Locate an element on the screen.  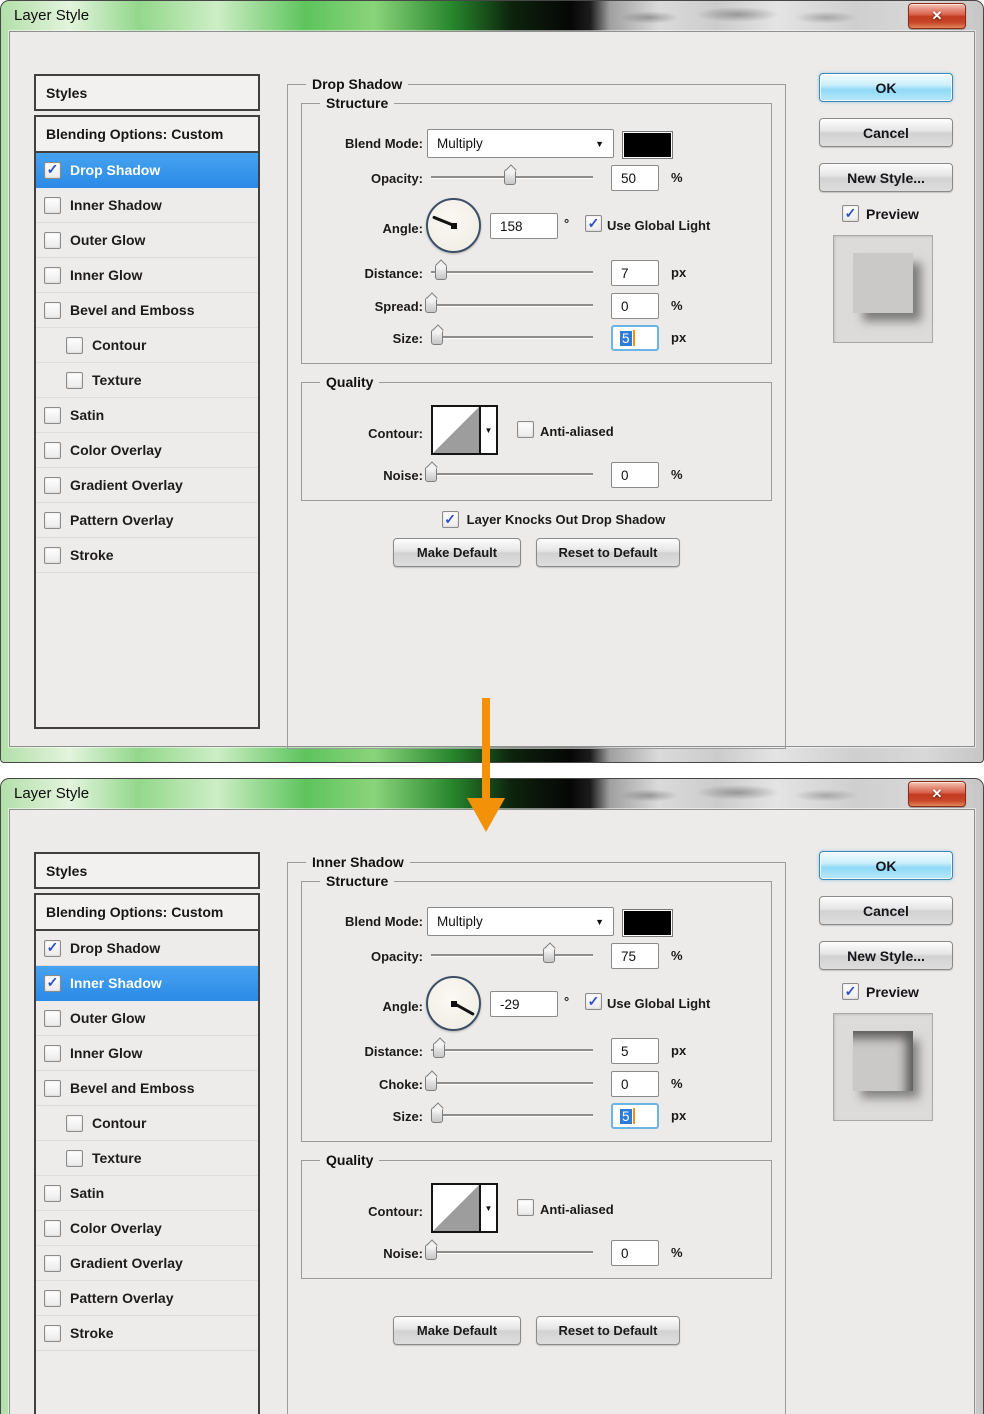
sidebar-item-blending-options: Blending Options: Custom is located at coordinates (147, 913).